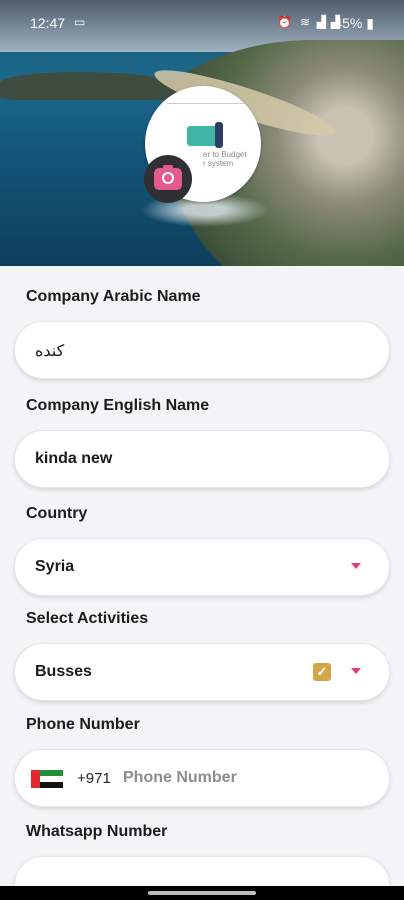  I want to click on activities-value: Busses, so click(63, 671).